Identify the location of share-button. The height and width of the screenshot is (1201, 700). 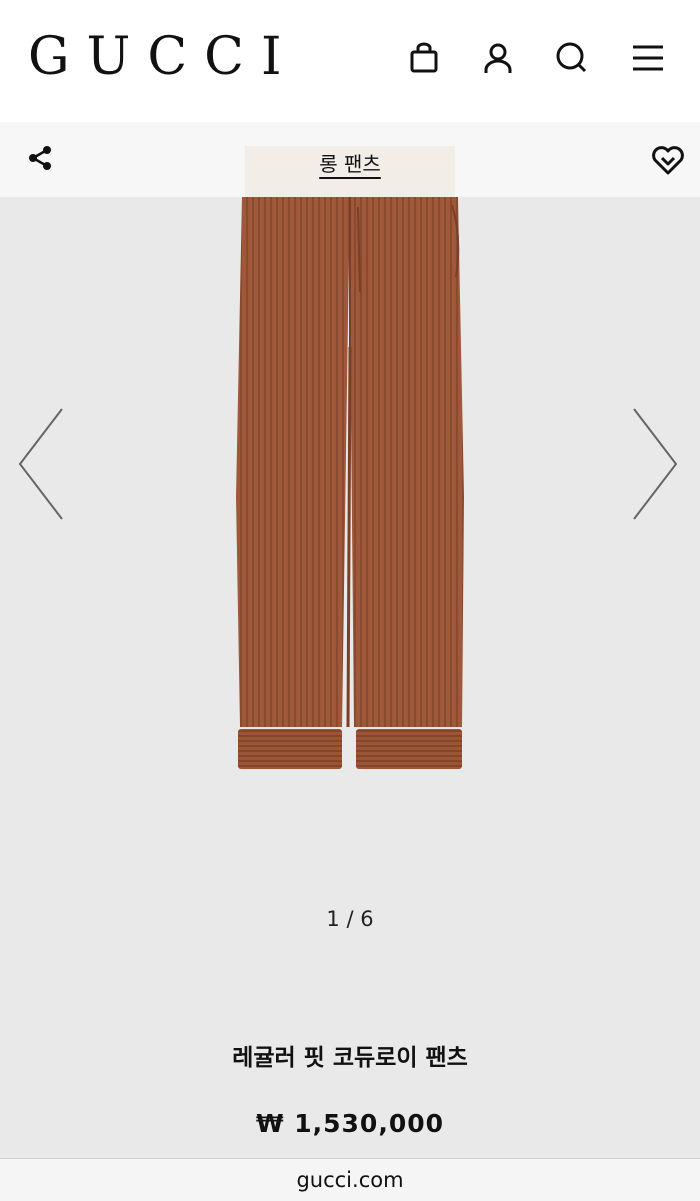
(40, 158).